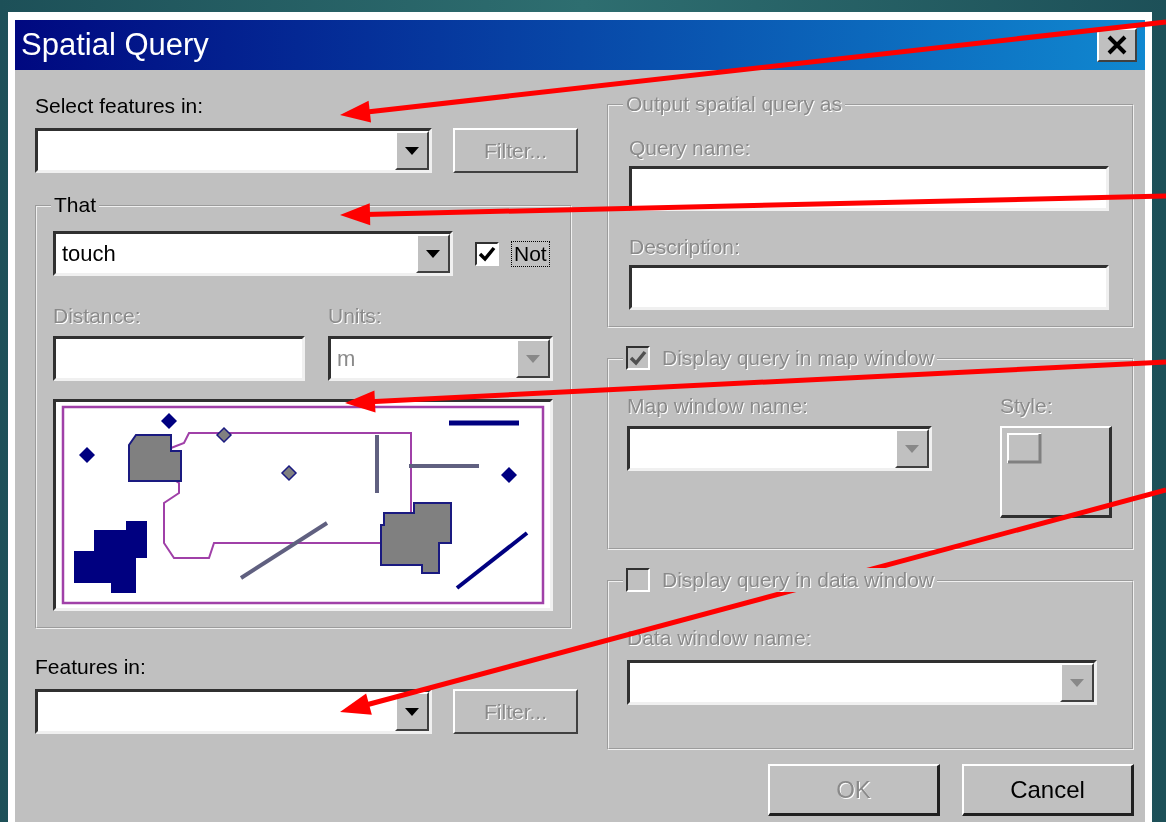 The image size is (1166, 822). What do you see at coordinates (685, 247) in the screenshot?
I see `field-label: Description:` at bounding box center [685, 247].